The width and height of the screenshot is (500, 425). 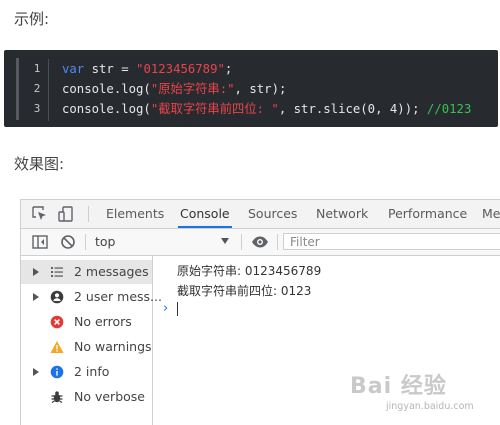 I want to click on sidebar-item-label: No warnings, so click(x=113, y=346).